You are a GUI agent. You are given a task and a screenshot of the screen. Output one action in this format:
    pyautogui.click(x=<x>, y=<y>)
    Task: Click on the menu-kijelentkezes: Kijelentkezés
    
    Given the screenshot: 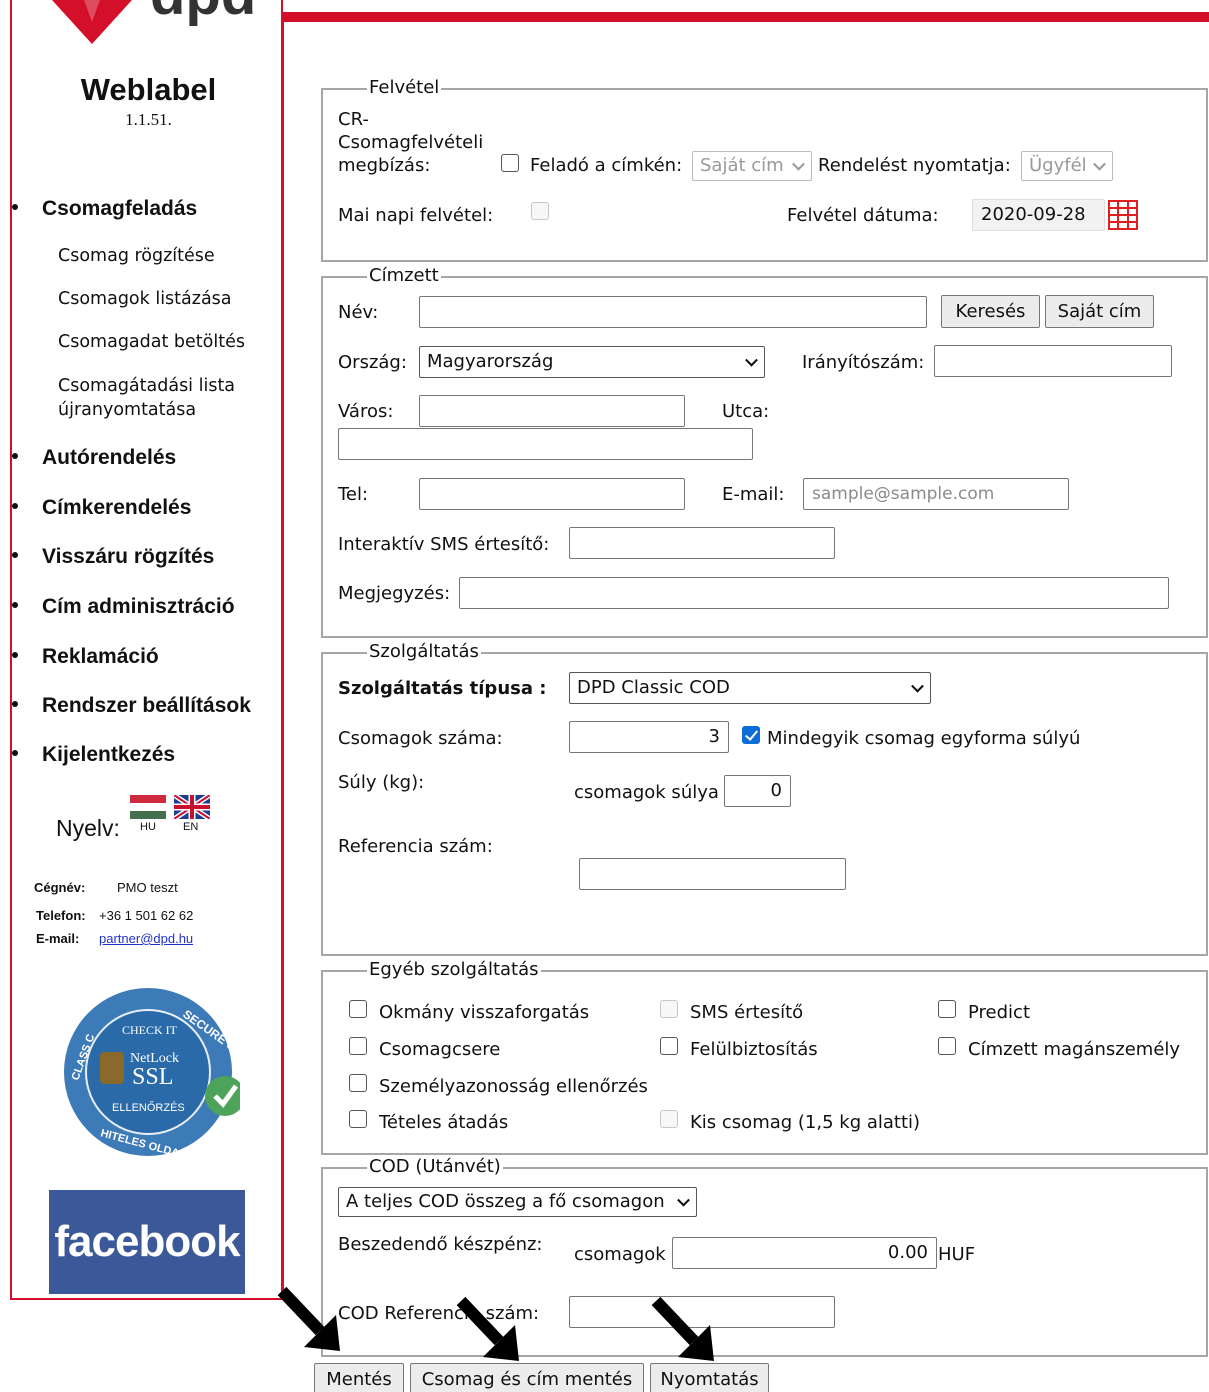 What is the action you would take?
    pyautogui.click(x=93, y=755)
    